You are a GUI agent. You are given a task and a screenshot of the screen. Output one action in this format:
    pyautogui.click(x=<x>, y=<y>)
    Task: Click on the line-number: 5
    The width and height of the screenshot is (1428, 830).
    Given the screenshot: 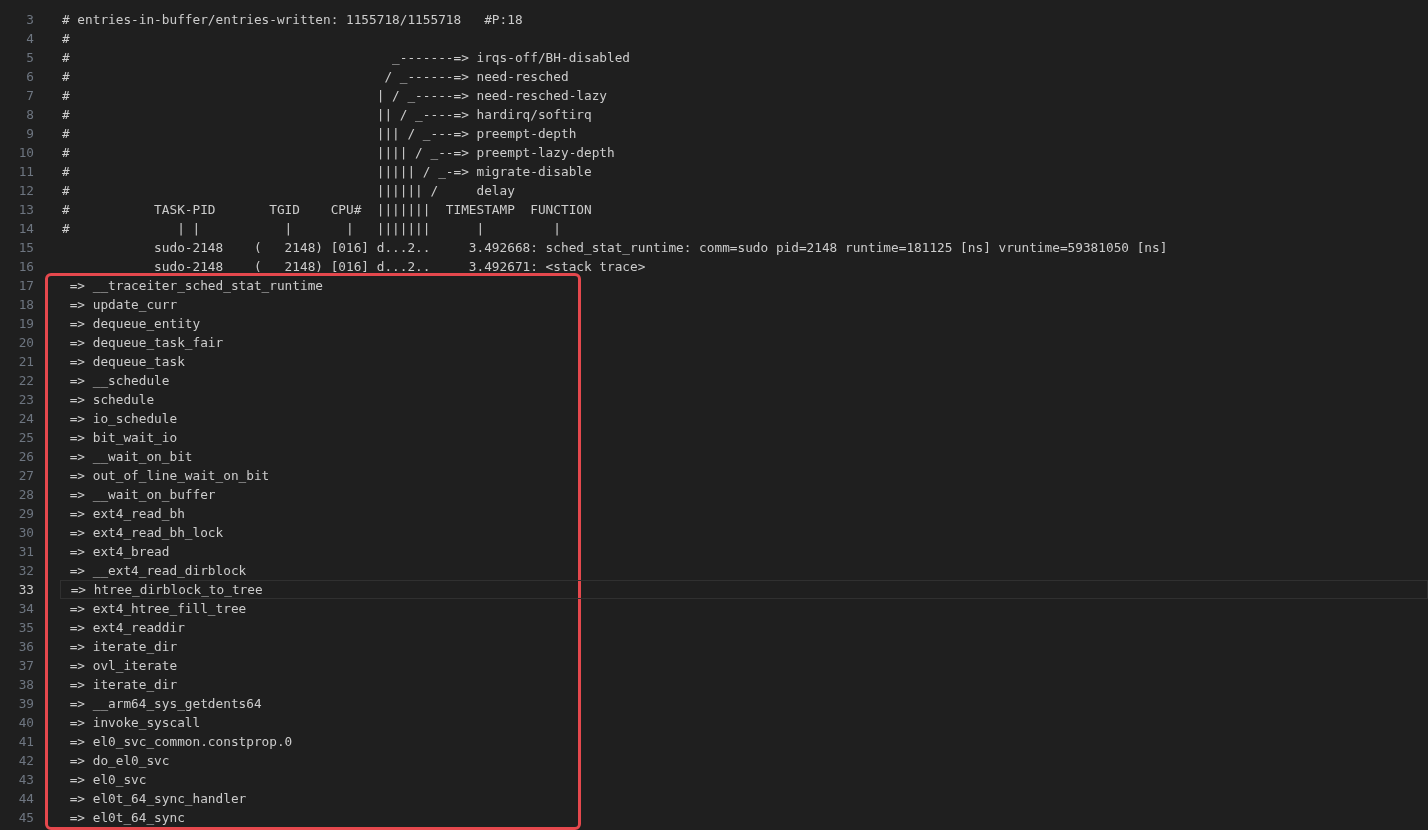 What is the action you would take?
    pyautogui.click(x=29, y=57)
    